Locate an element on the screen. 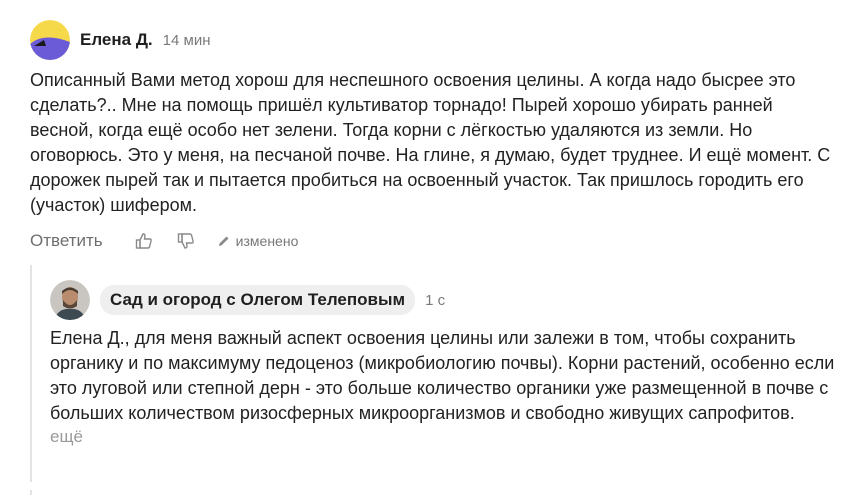  edited-label: изменено is located at coordinates (267, 241).